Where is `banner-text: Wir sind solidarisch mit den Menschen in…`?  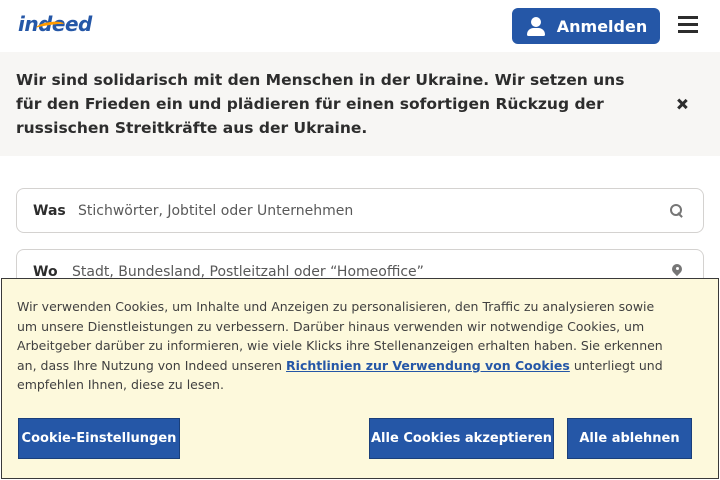 banner-text: Wir sind solidarisch mit den Menschen in… is located at coordinates (320, 104).